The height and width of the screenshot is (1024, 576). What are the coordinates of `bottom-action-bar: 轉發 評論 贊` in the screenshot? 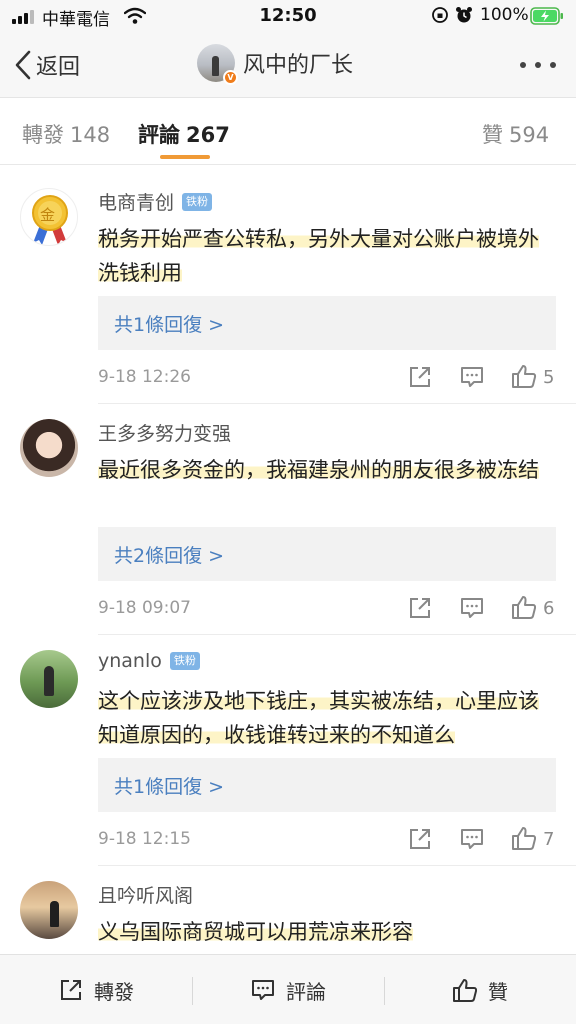 It's located at (288, 989).